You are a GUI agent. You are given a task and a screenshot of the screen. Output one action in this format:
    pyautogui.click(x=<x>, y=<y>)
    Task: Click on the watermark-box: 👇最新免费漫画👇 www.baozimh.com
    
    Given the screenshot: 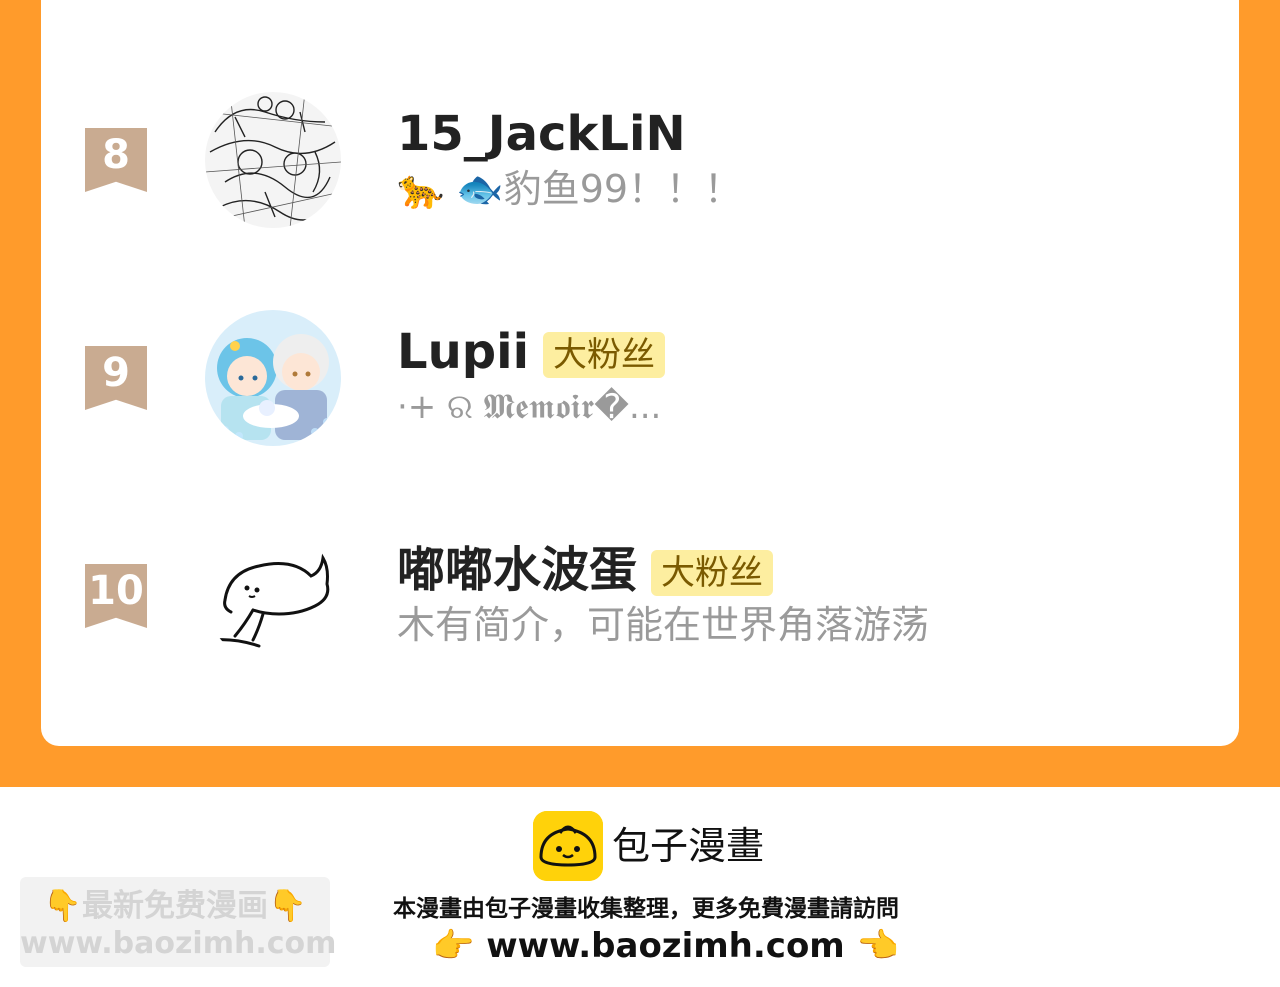 What is the action you would take?
    pyautogui.click(x=178, y=922)
    